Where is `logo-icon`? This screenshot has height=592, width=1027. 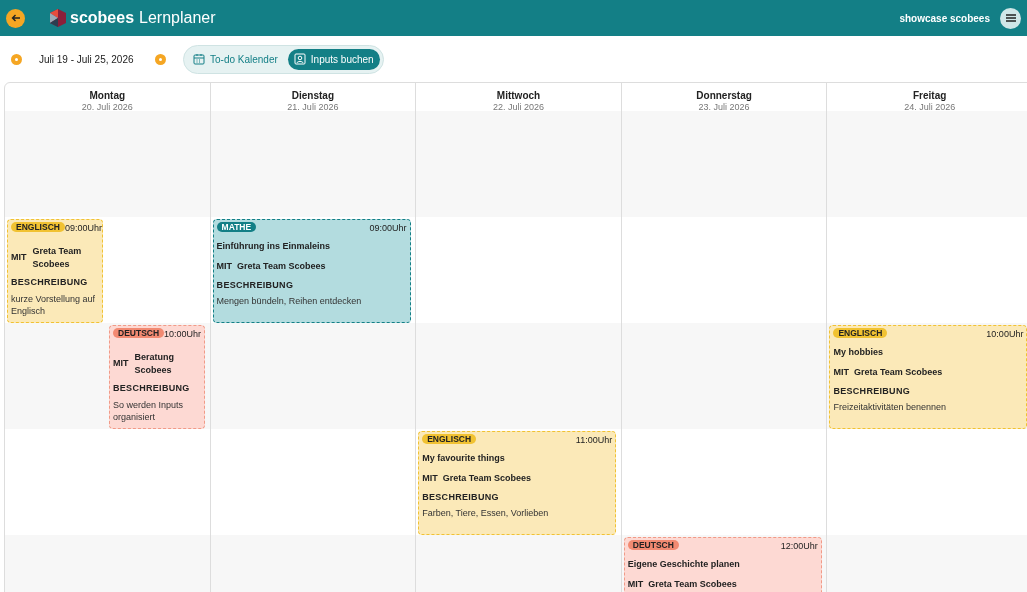
logo-icon is located at coordinates (58, 18).